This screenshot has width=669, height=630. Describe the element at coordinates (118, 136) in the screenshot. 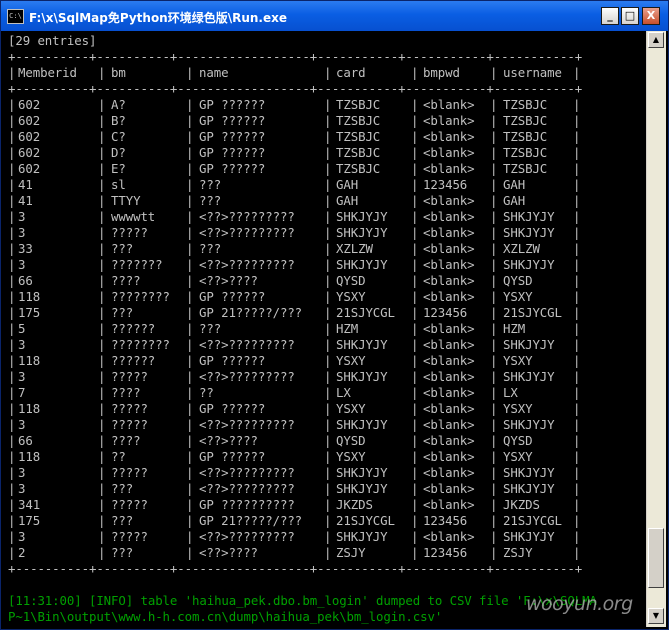

I see `row-cell-bm: C?` at that location.